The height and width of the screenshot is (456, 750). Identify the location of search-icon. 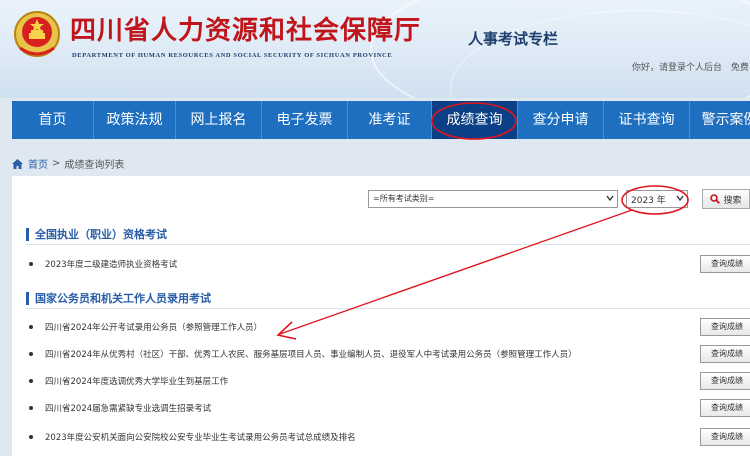
(715, 199).